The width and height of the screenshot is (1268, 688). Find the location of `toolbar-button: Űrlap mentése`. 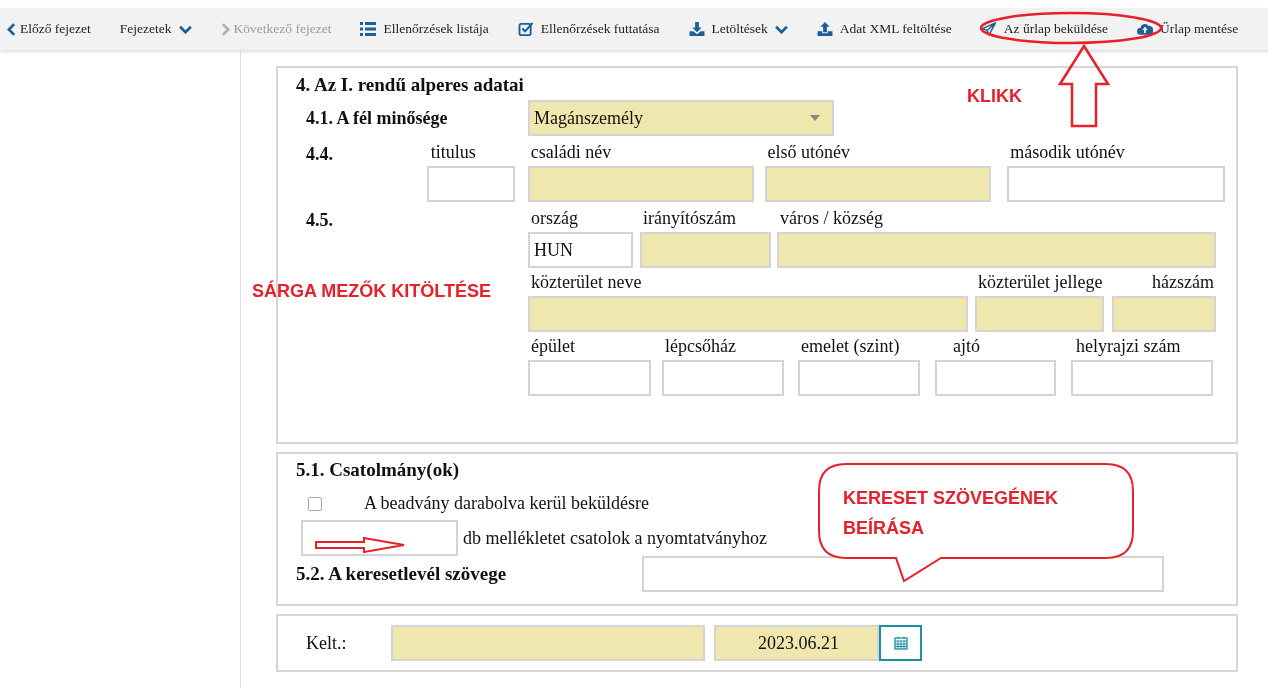

toolbar-button: Űrlap mentése is located at coordinates (1188, 29).